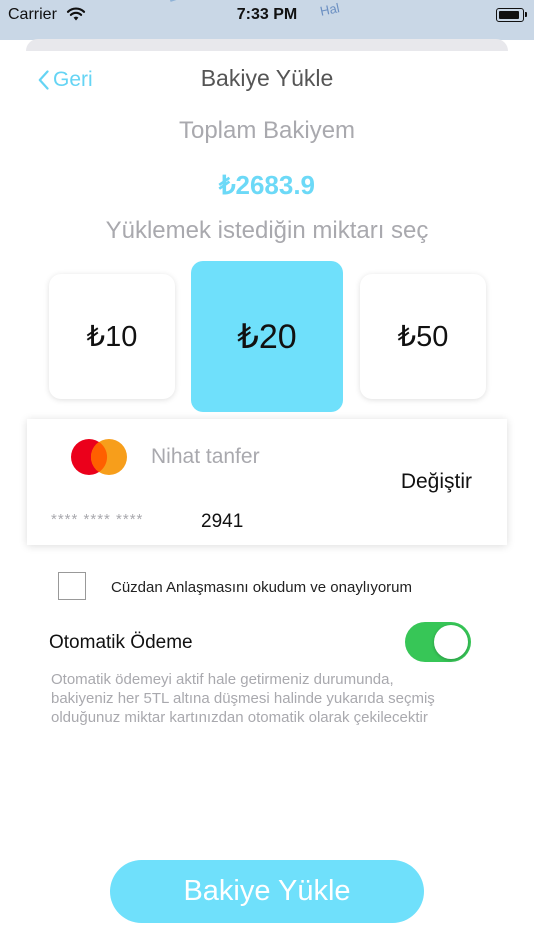 This screenshot has height=950, width=534. What do you see at coordinates (99, 457) in the screenshot?
I see `mastercard-icon` at bounding box center [99, 457].